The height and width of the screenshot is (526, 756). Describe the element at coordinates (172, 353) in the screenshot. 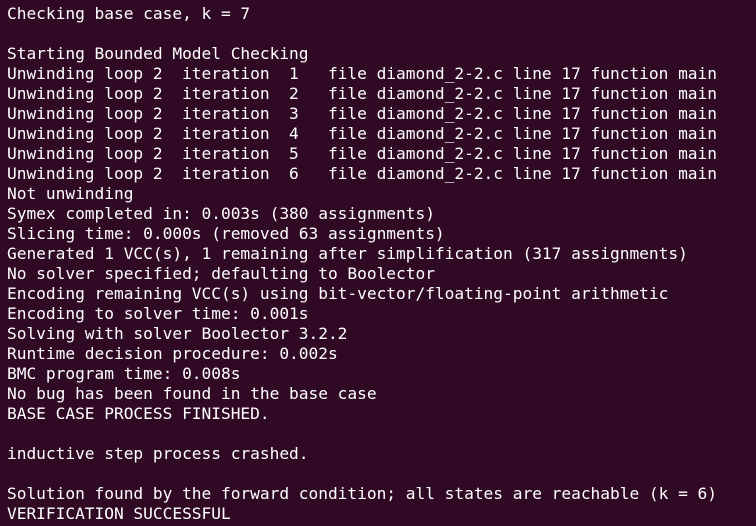

I see `terminal-line: Runtime decision procedure: 0.002s` at that location.